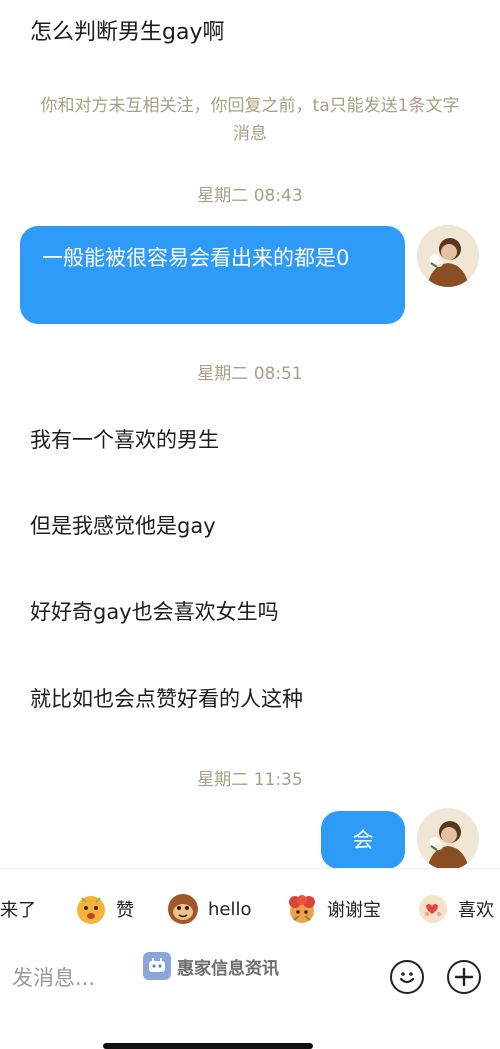  Describe the element at coordinates (123, 525) in the screenshot. I see `incoming-message: 但是我感觉他是gay` at that location.